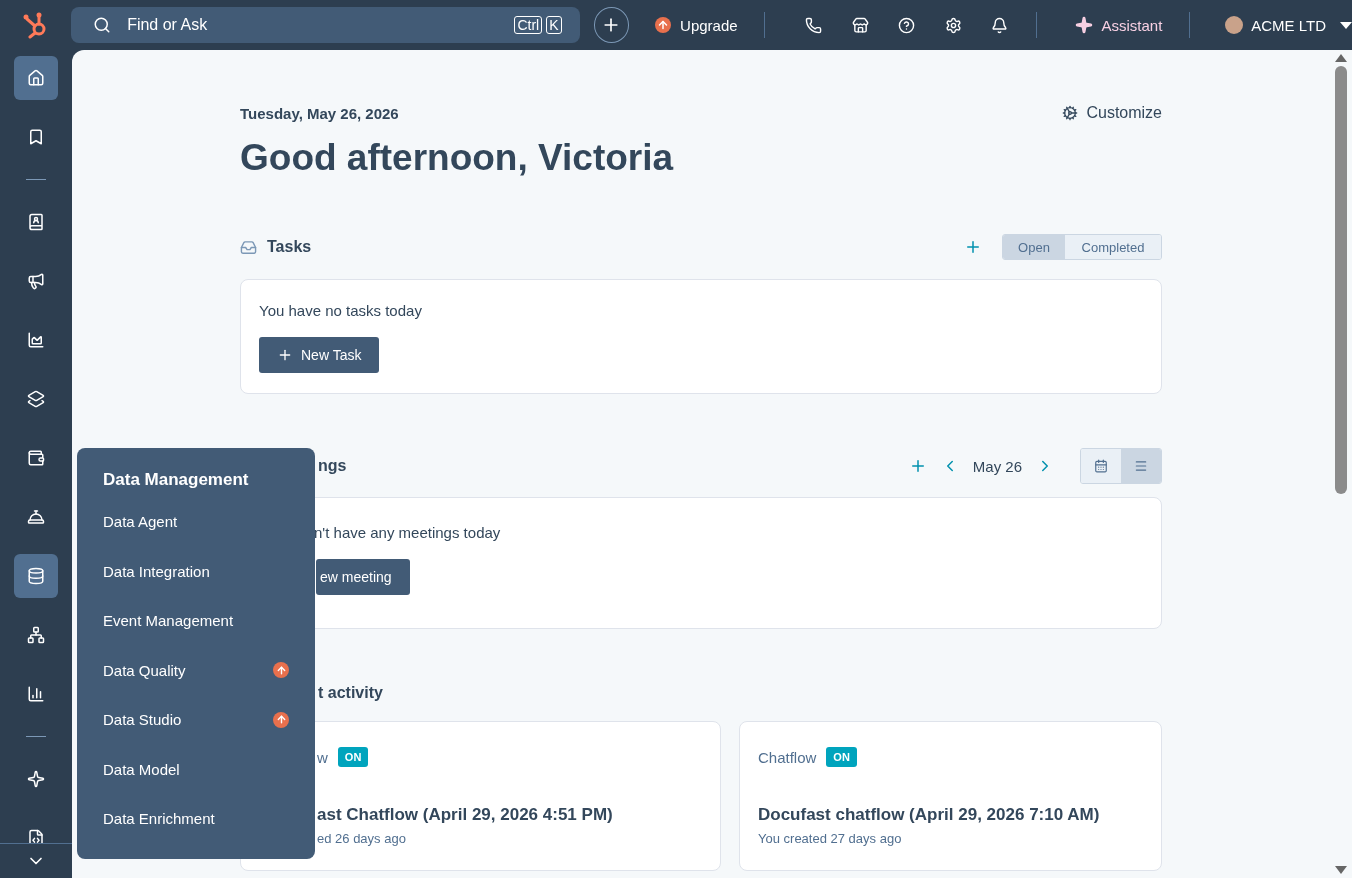  Describe the element at coordinates (1345, 25) in the screenshot. I see `caret-icon` at that location.